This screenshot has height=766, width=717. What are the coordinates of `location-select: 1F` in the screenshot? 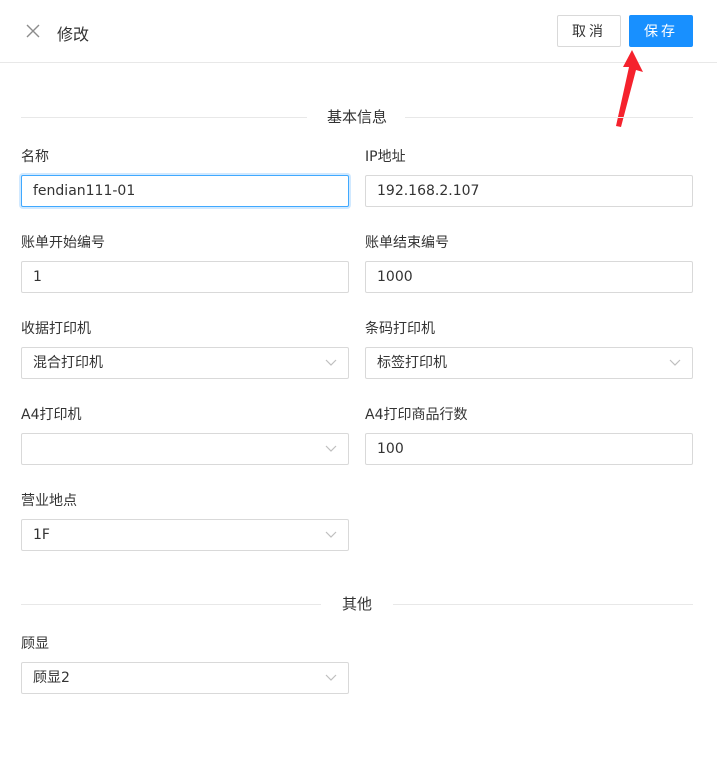 It's located at (185, 535).